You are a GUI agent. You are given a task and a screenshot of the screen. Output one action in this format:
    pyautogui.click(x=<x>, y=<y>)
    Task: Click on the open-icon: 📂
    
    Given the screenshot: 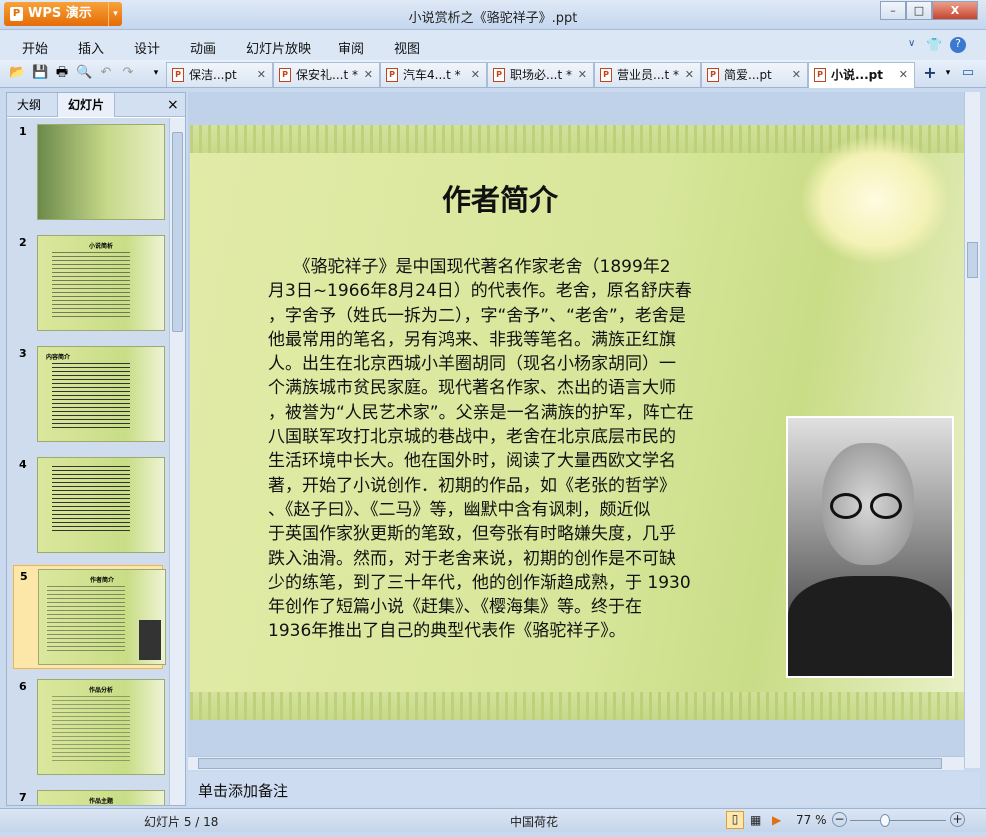 What is the action you would take?
    pyautogui.click(x=17, y=73)
    